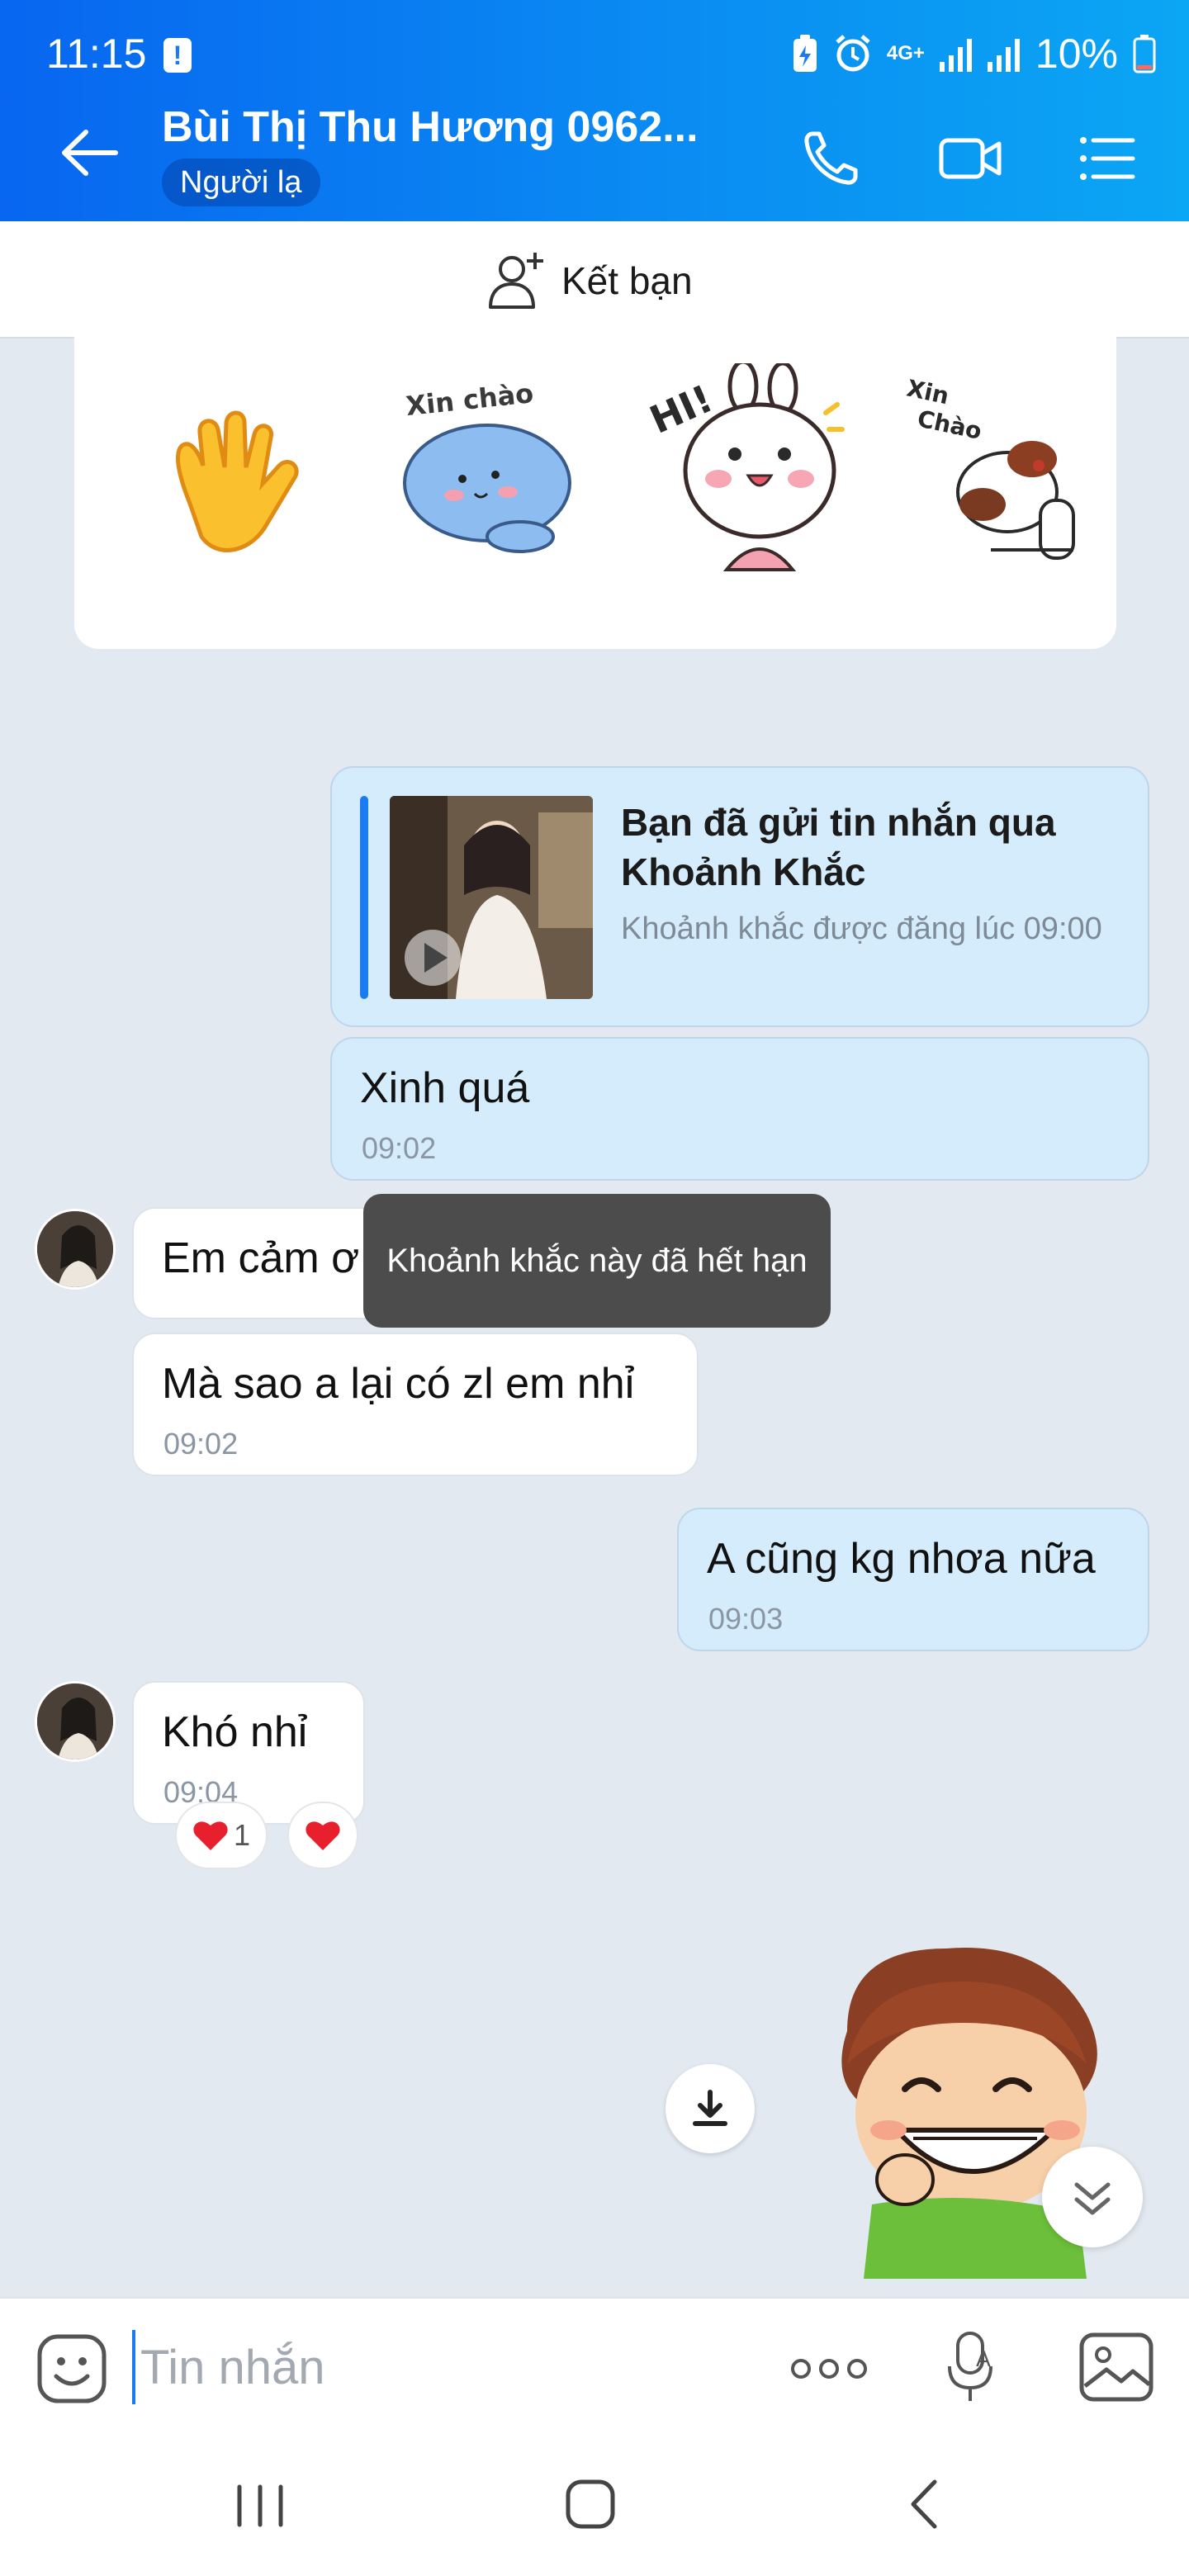 This screenshot has height=2576, width=1189. What do you see at coordinates (1076, 54) in the screenshot?
I see `battery-percent: 10%` at bounding box center [1076, 54].